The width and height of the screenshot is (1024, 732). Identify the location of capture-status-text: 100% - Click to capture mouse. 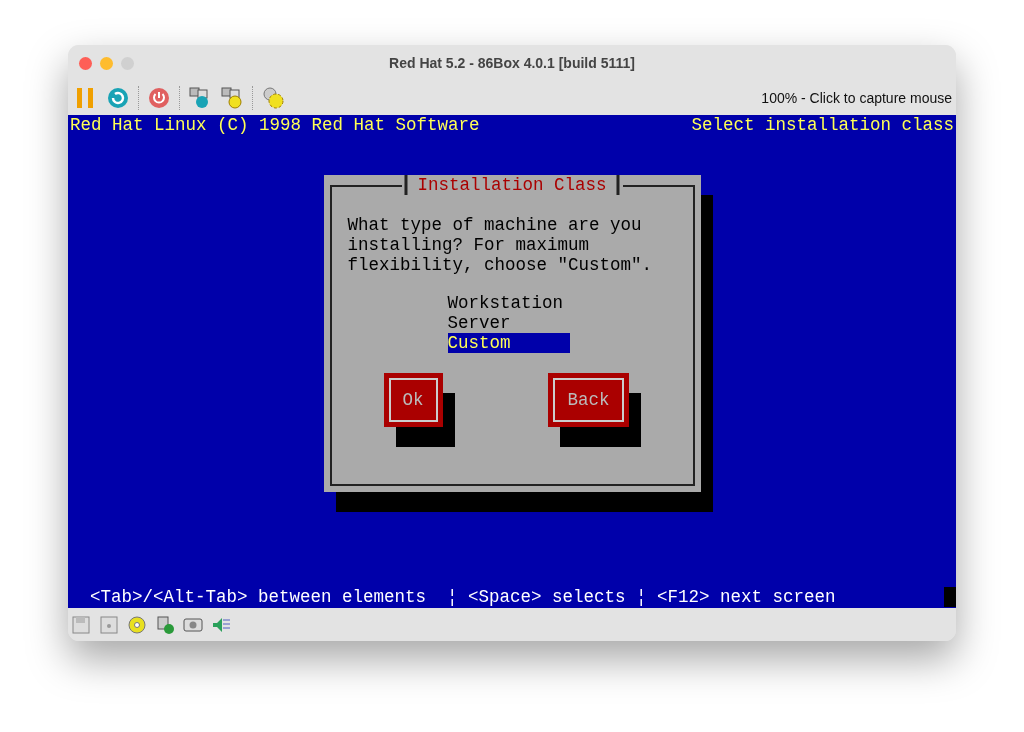
(856, 98).